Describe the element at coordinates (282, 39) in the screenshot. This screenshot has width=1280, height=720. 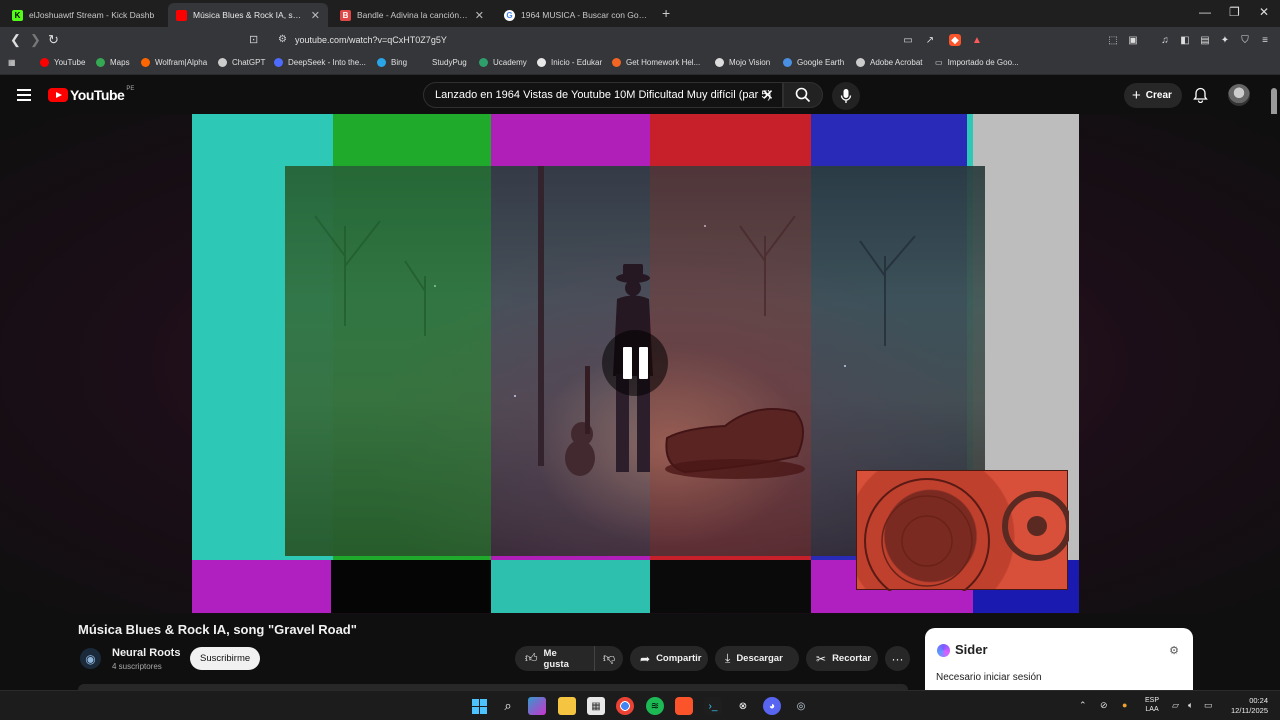
I see `site-info-icon: ⚙` at that location.